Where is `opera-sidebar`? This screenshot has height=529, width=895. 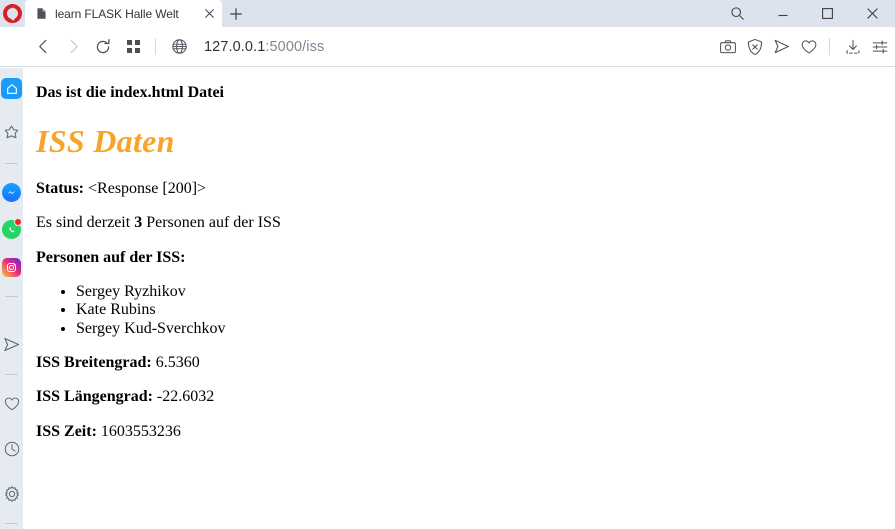 opera-sidebar is located at coordinates (11, 298).